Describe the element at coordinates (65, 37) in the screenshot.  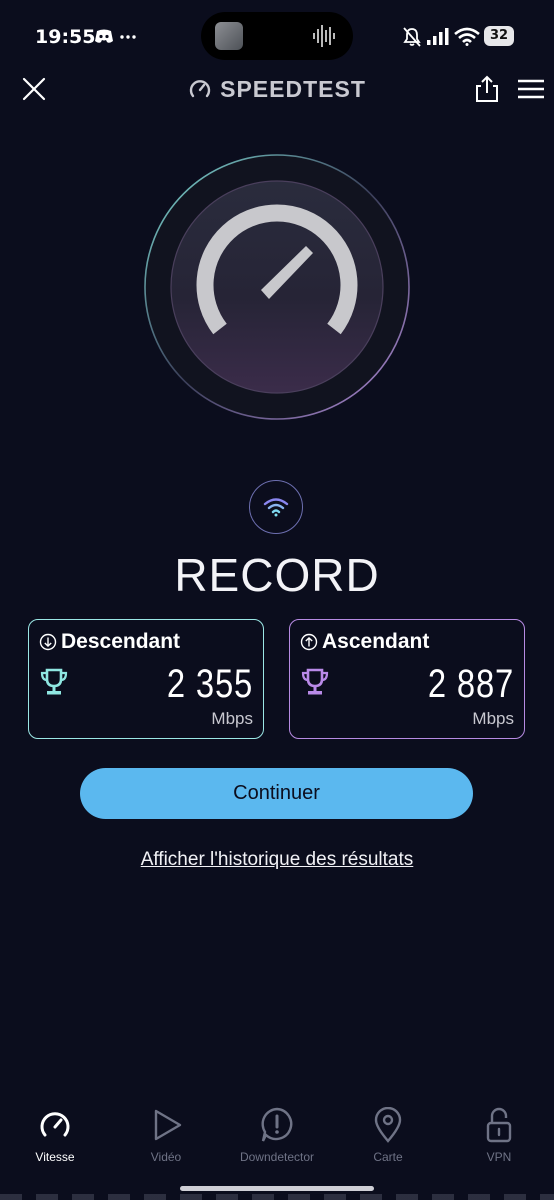
I see `status-time: 19:55` at that location.